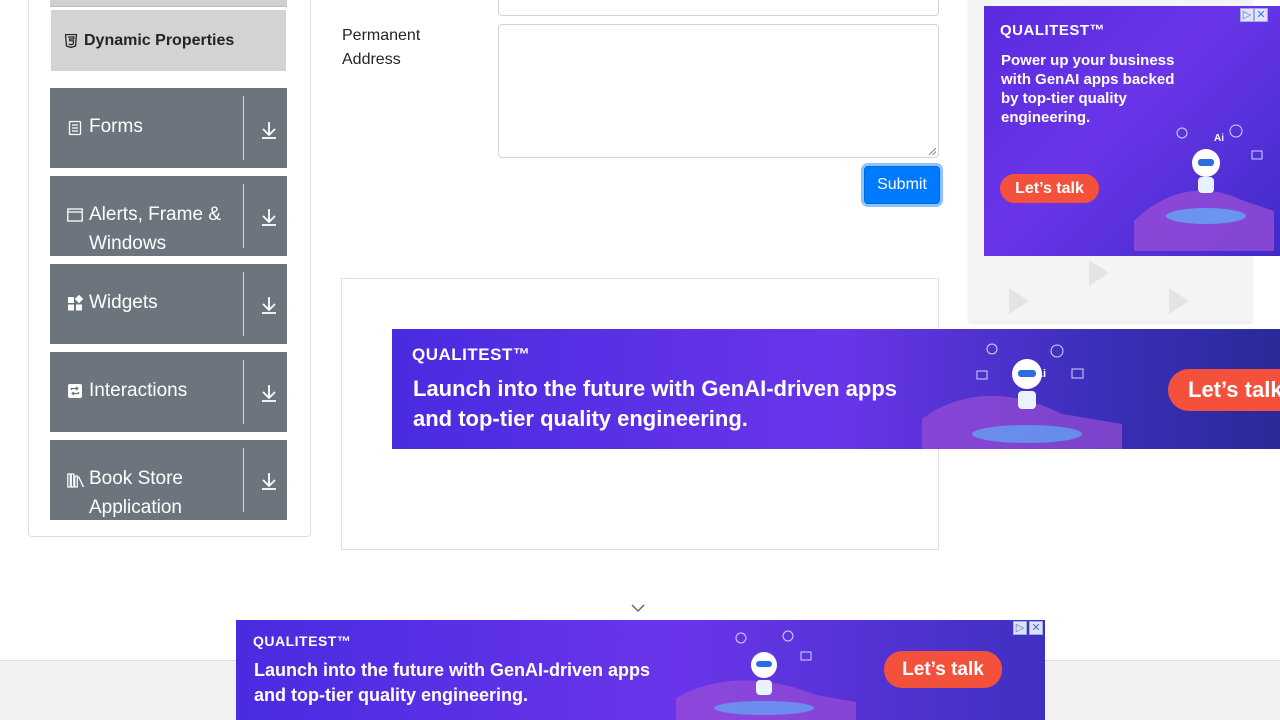  Describe the element at coordinates (75, 215) in the screenshot. I see `window-icon` at that location.